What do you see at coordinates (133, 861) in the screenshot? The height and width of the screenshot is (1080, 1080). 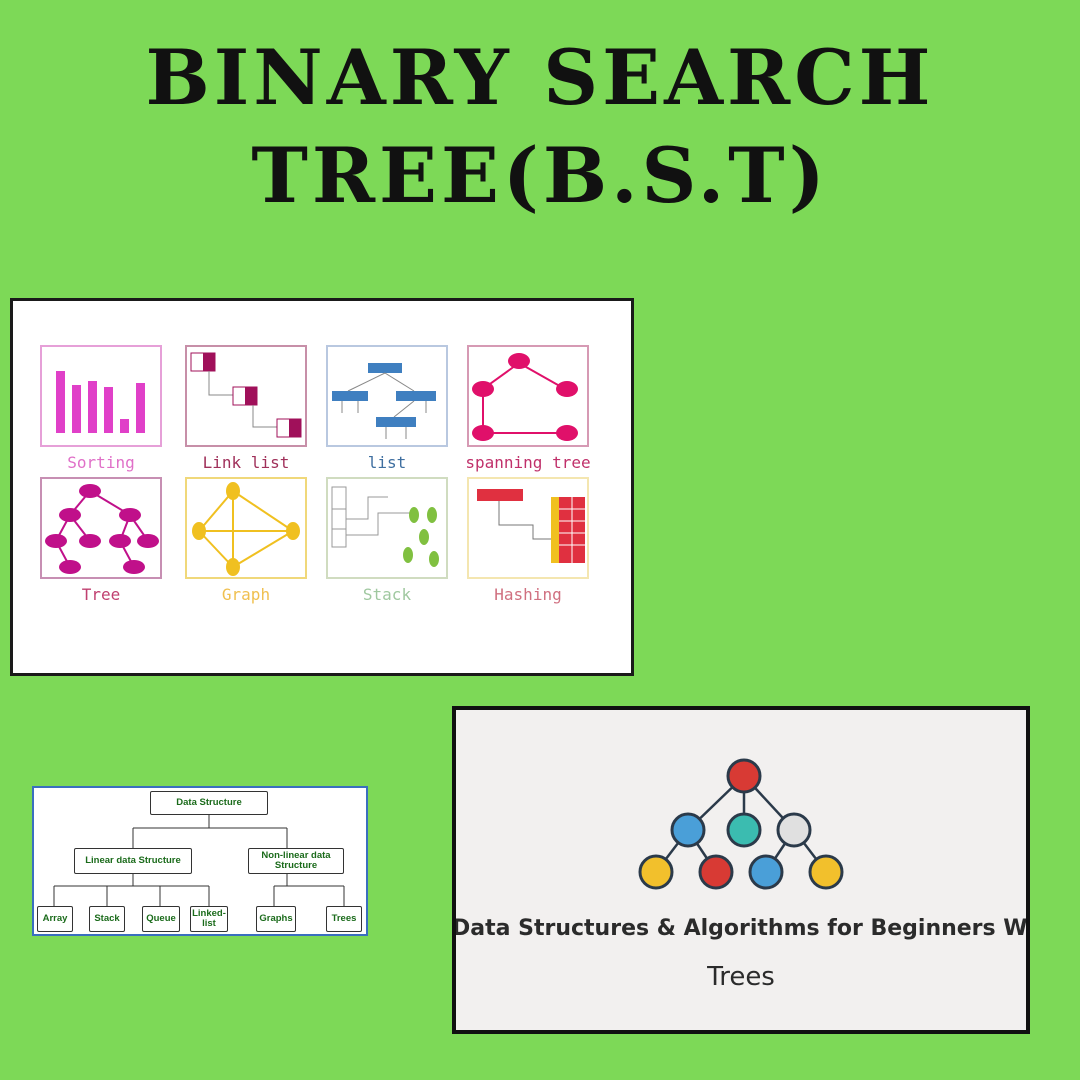 I see `linear-node: Linear data Structure` at bounding box center [133, 861].